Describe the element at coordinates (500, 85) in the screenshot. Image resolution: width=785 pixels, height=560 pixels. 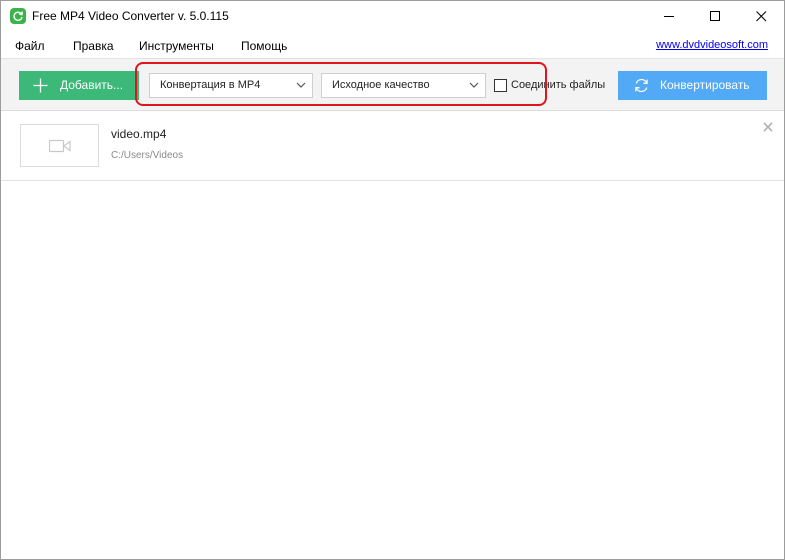
I see `merge-files-checkbox` at that location.